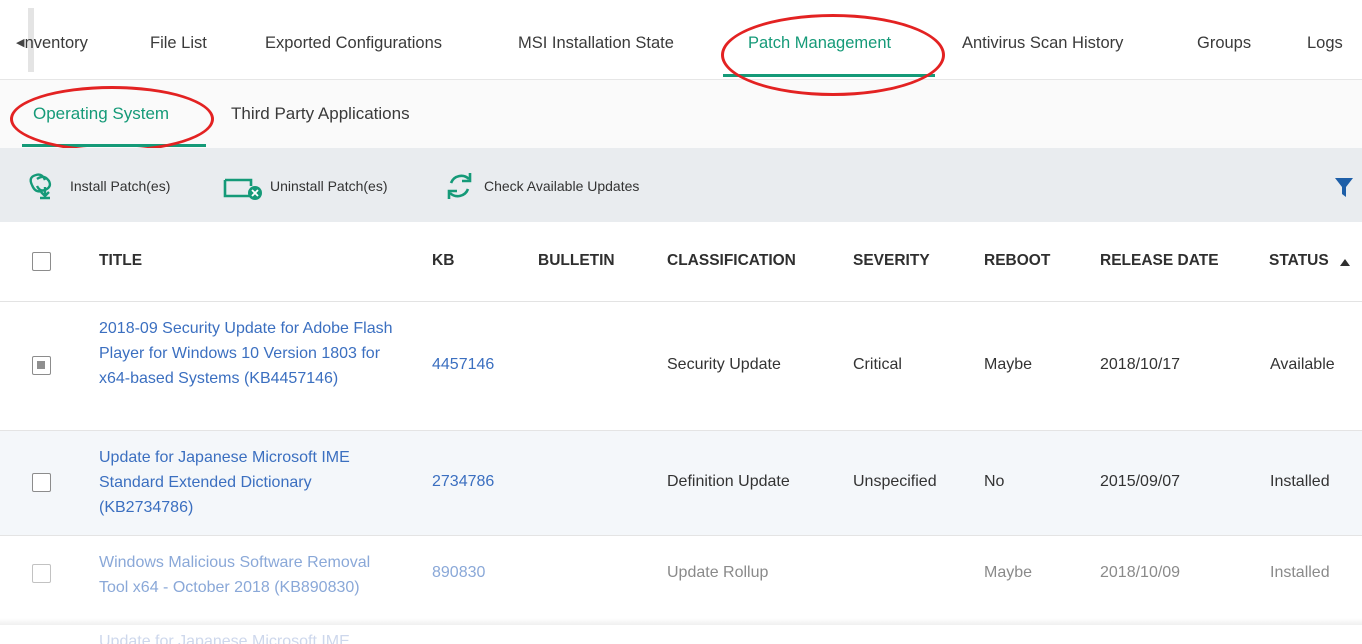 The height and width of the screenshot is (644, 1362). Describe the element at coordinates (224, 638) in the screenshot. I see `partial-row-title: Update for Japanese Microsoft IME` at that location.